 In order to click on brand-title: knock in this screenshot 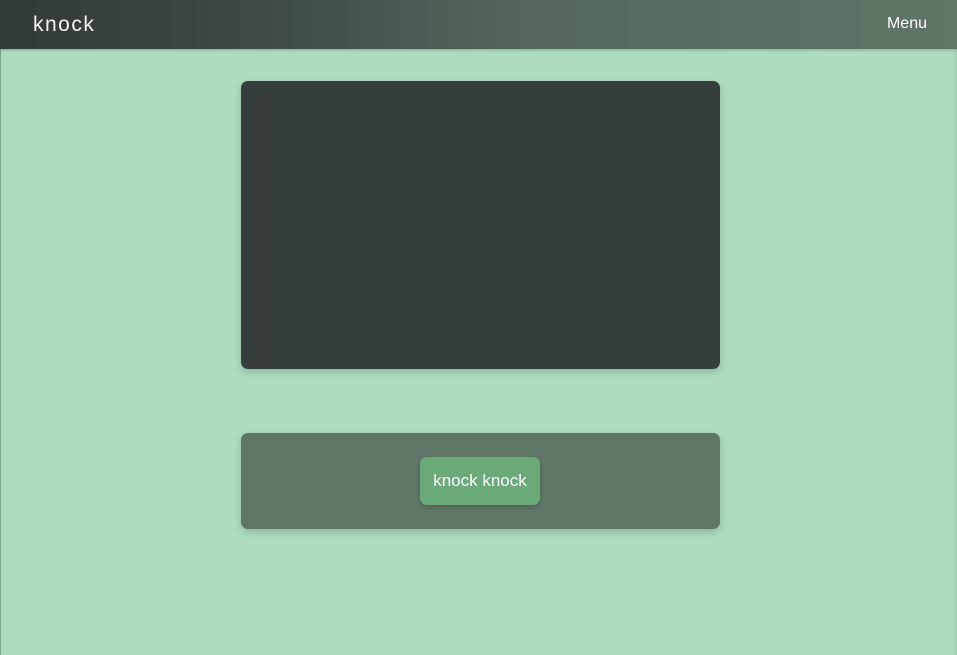, I will do `click(64, 24)`.